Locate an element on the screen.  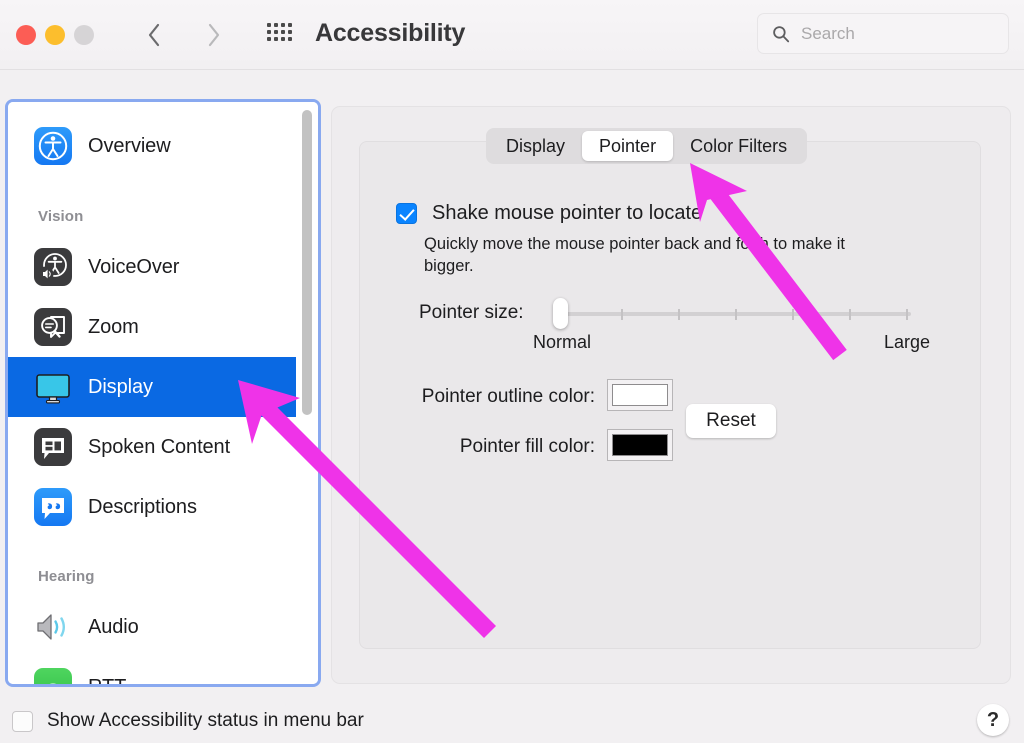
zoom-button is located at coordinates (84, 35).